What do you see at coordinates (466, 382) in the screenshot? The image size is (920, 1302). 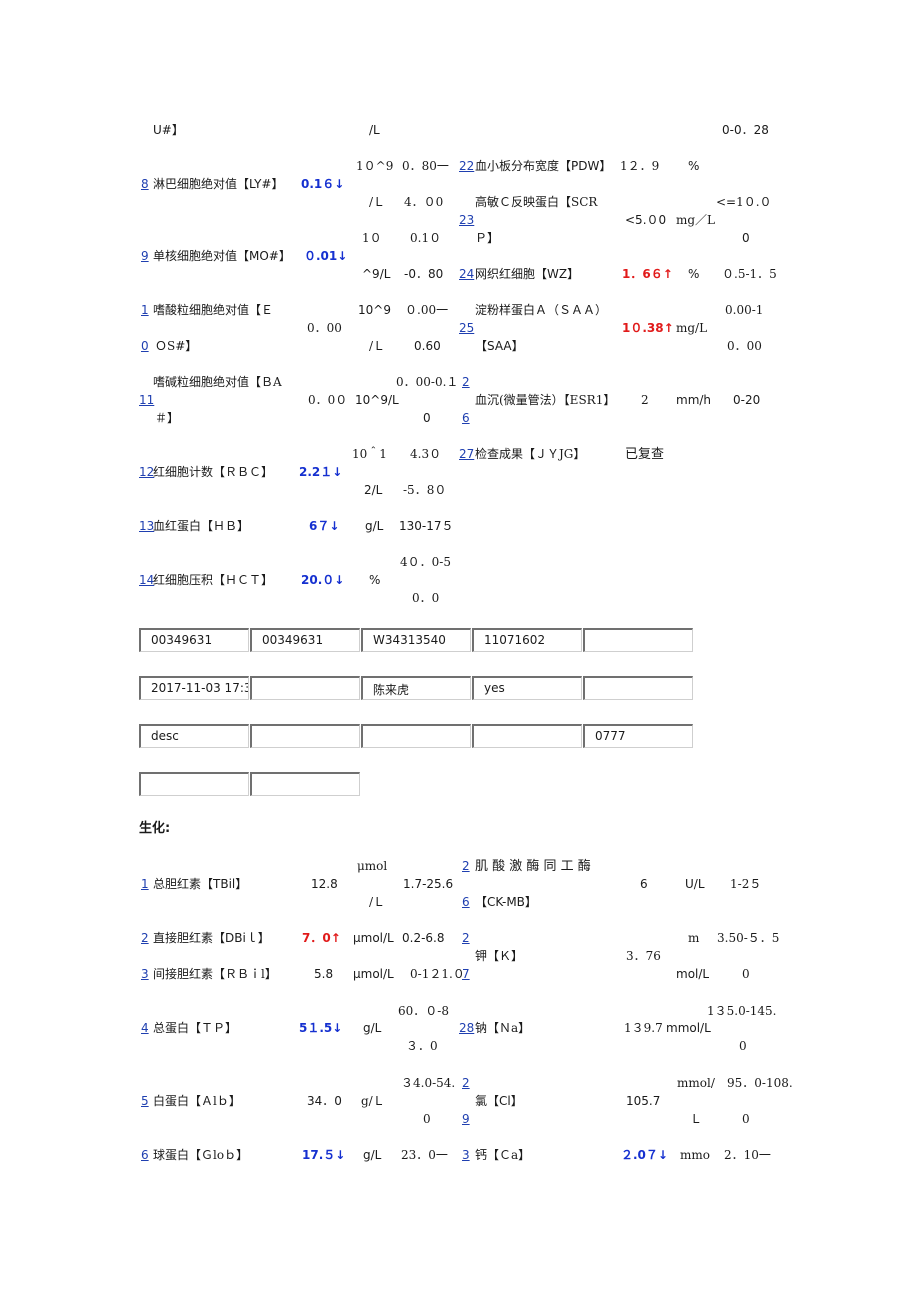 I see `r26-number-1: 2` at bounding box center [466, 382].